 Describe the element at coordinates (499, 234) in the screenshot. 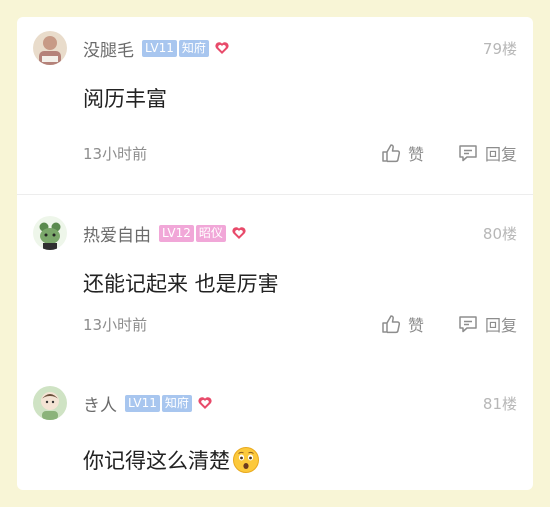

I see `floor-number: 80楼` at that location.